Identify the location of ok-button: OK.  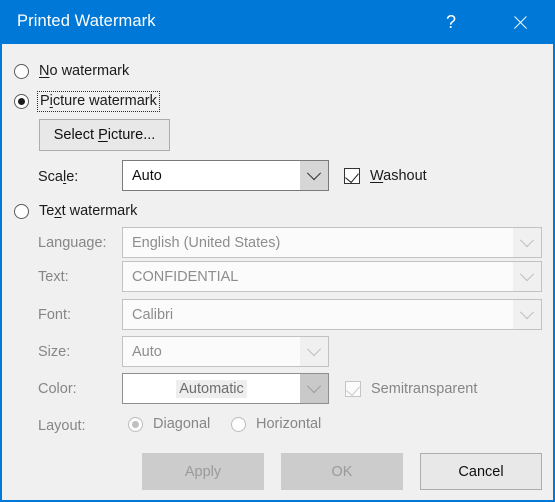
(342, 471).